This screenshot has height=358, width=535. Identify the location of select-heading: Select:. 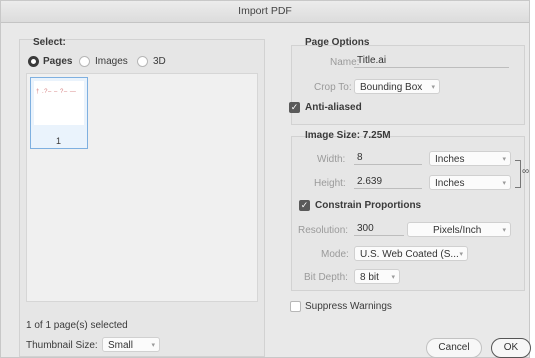
(49, 42).